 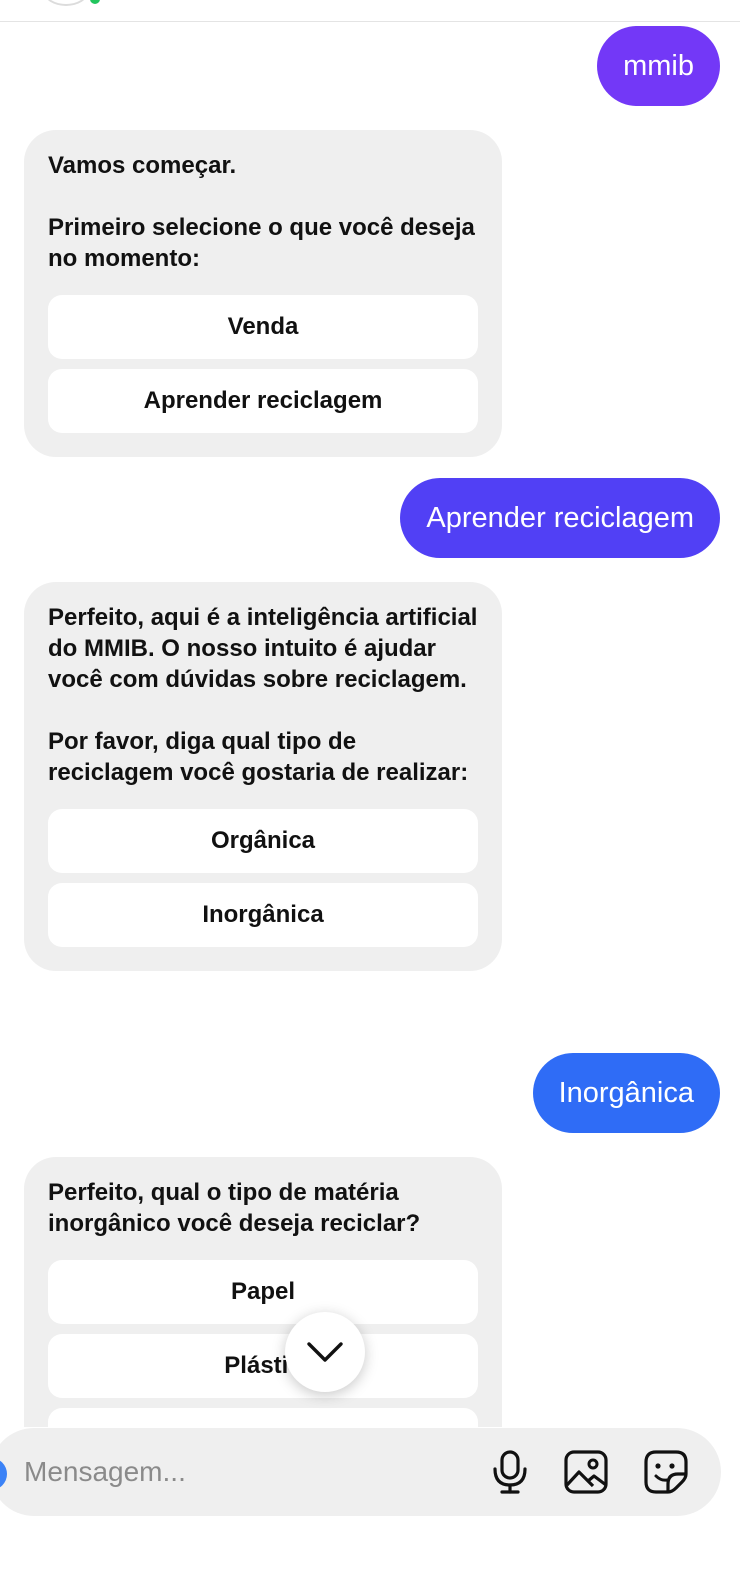 I want to click on sticker-icon, so click(x=666, y=1472).